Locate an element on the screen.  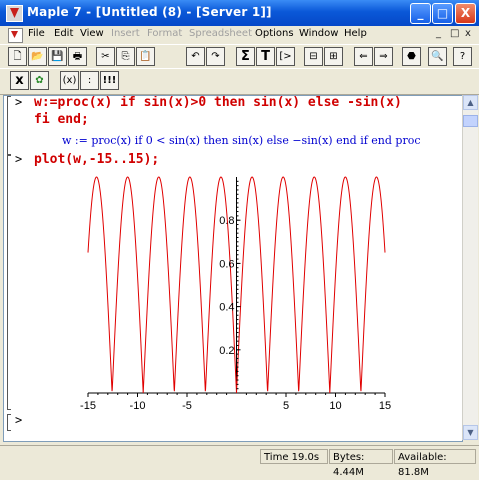
maple-app-icon is located at coordinates (14, 13).